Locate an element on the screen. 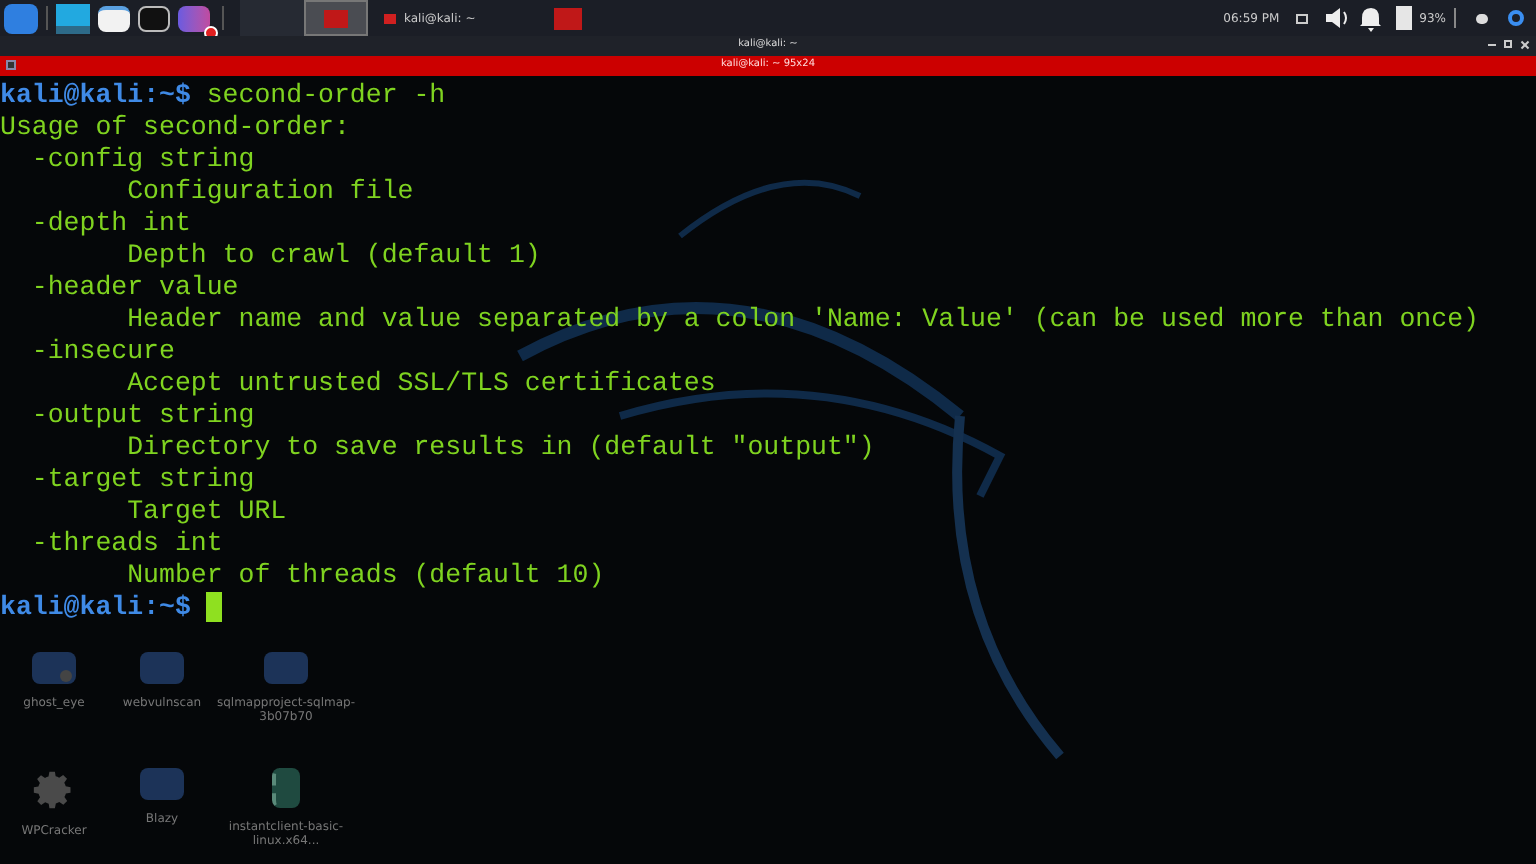 The height and width of the screenshot is (864, 1536). option-name-text: -header value is located at coordinates (135, 287).